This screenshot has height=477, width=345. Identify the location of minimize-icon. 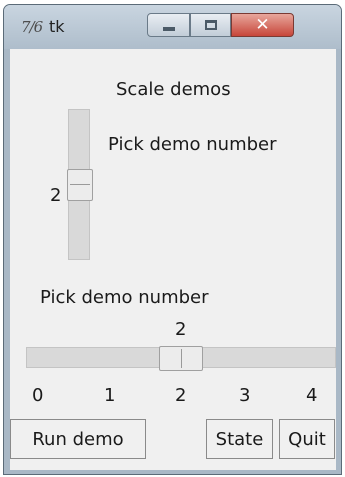
(168, 29).